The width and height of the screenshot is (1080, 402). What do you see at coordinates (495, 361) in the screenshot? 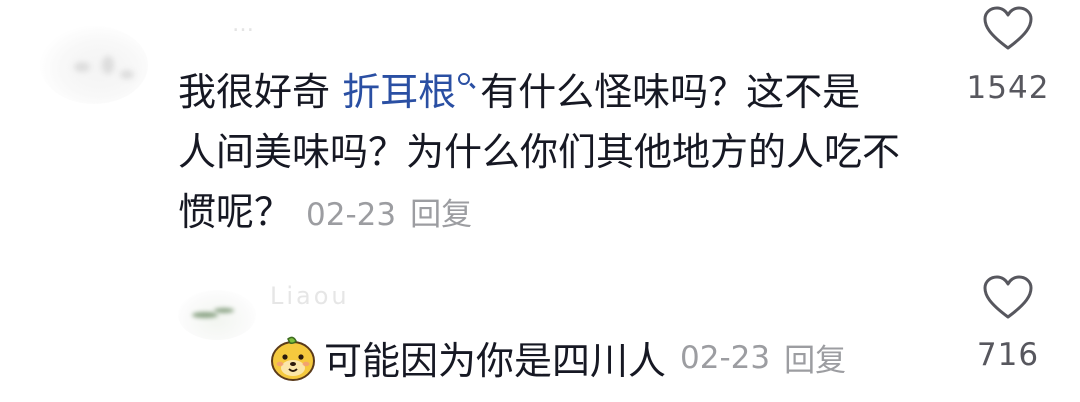
I see `comment-text: 可能因为你是四川人` at bounding box center [495, 361].